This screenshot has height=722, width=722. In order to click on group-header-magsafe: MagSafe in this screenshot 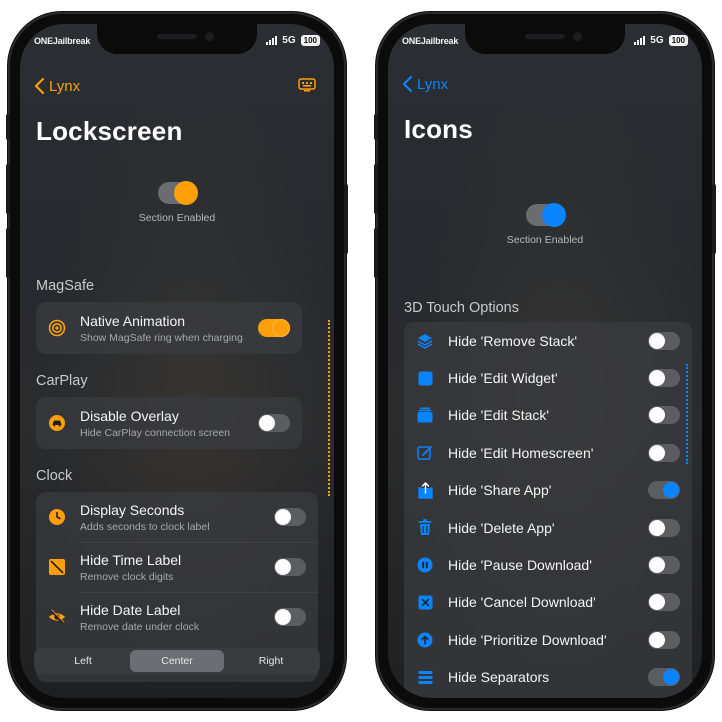, I will do `click(65, 286)`.